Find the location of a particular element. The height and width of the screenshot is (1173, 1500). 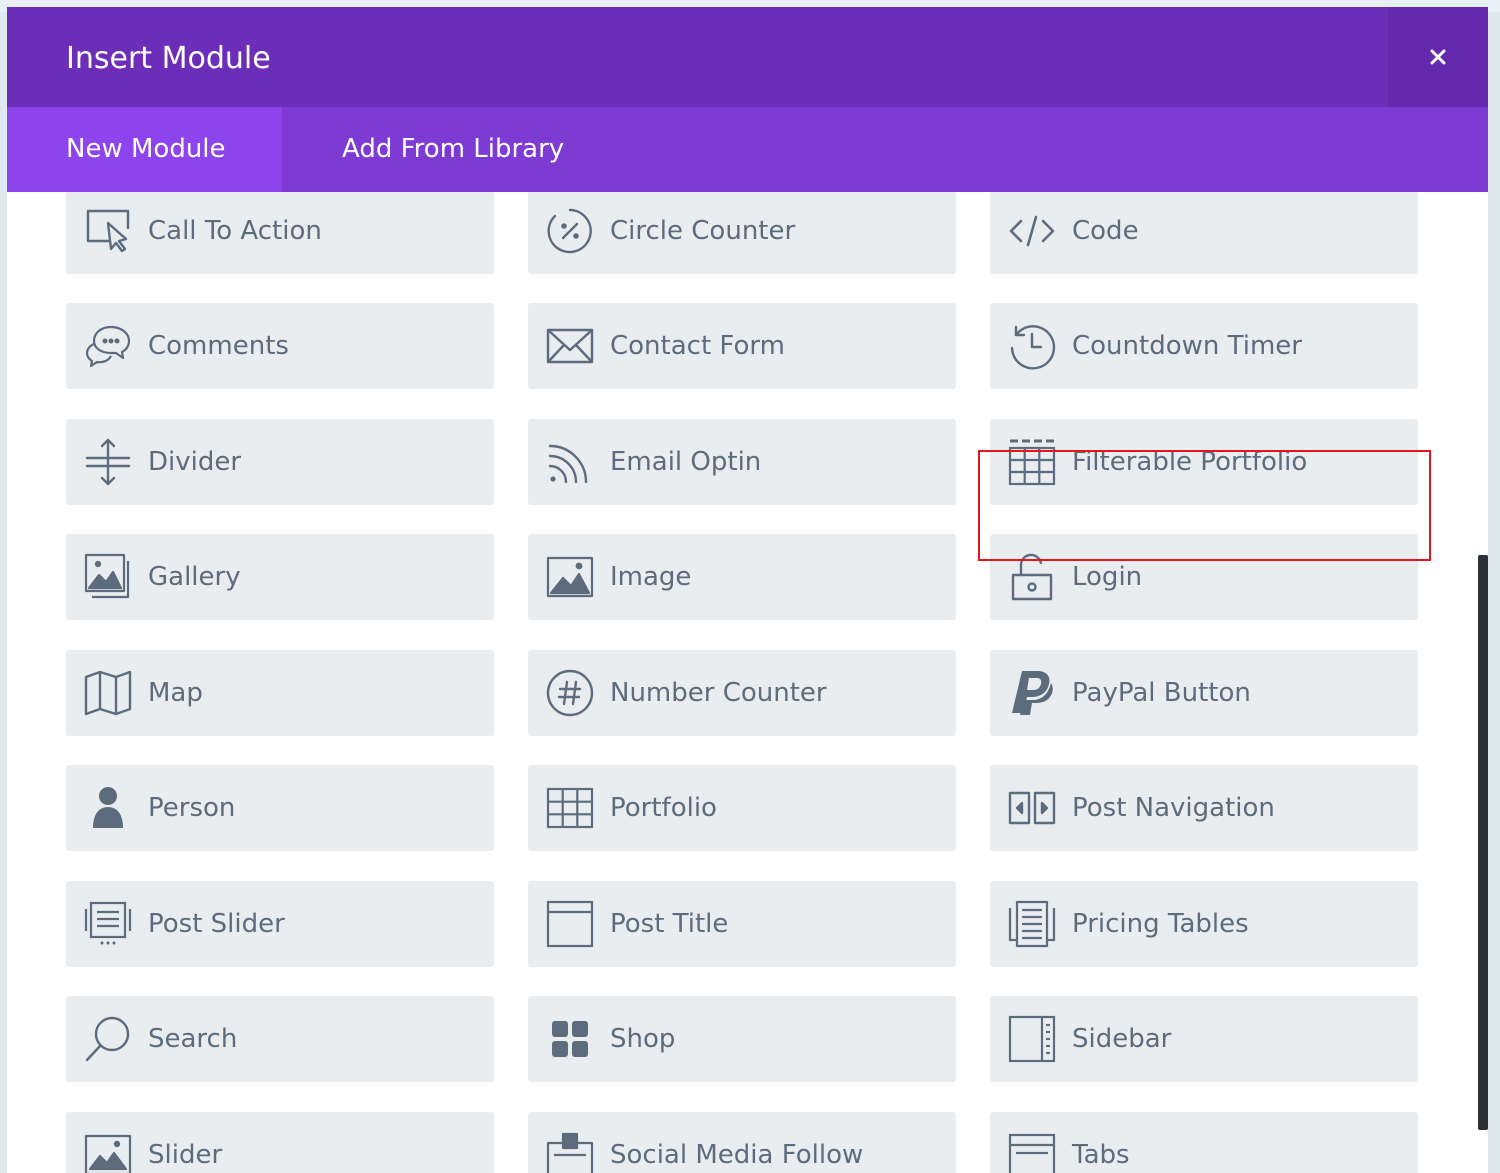

divider-arrows-icon is located at coordinates (108, 462).